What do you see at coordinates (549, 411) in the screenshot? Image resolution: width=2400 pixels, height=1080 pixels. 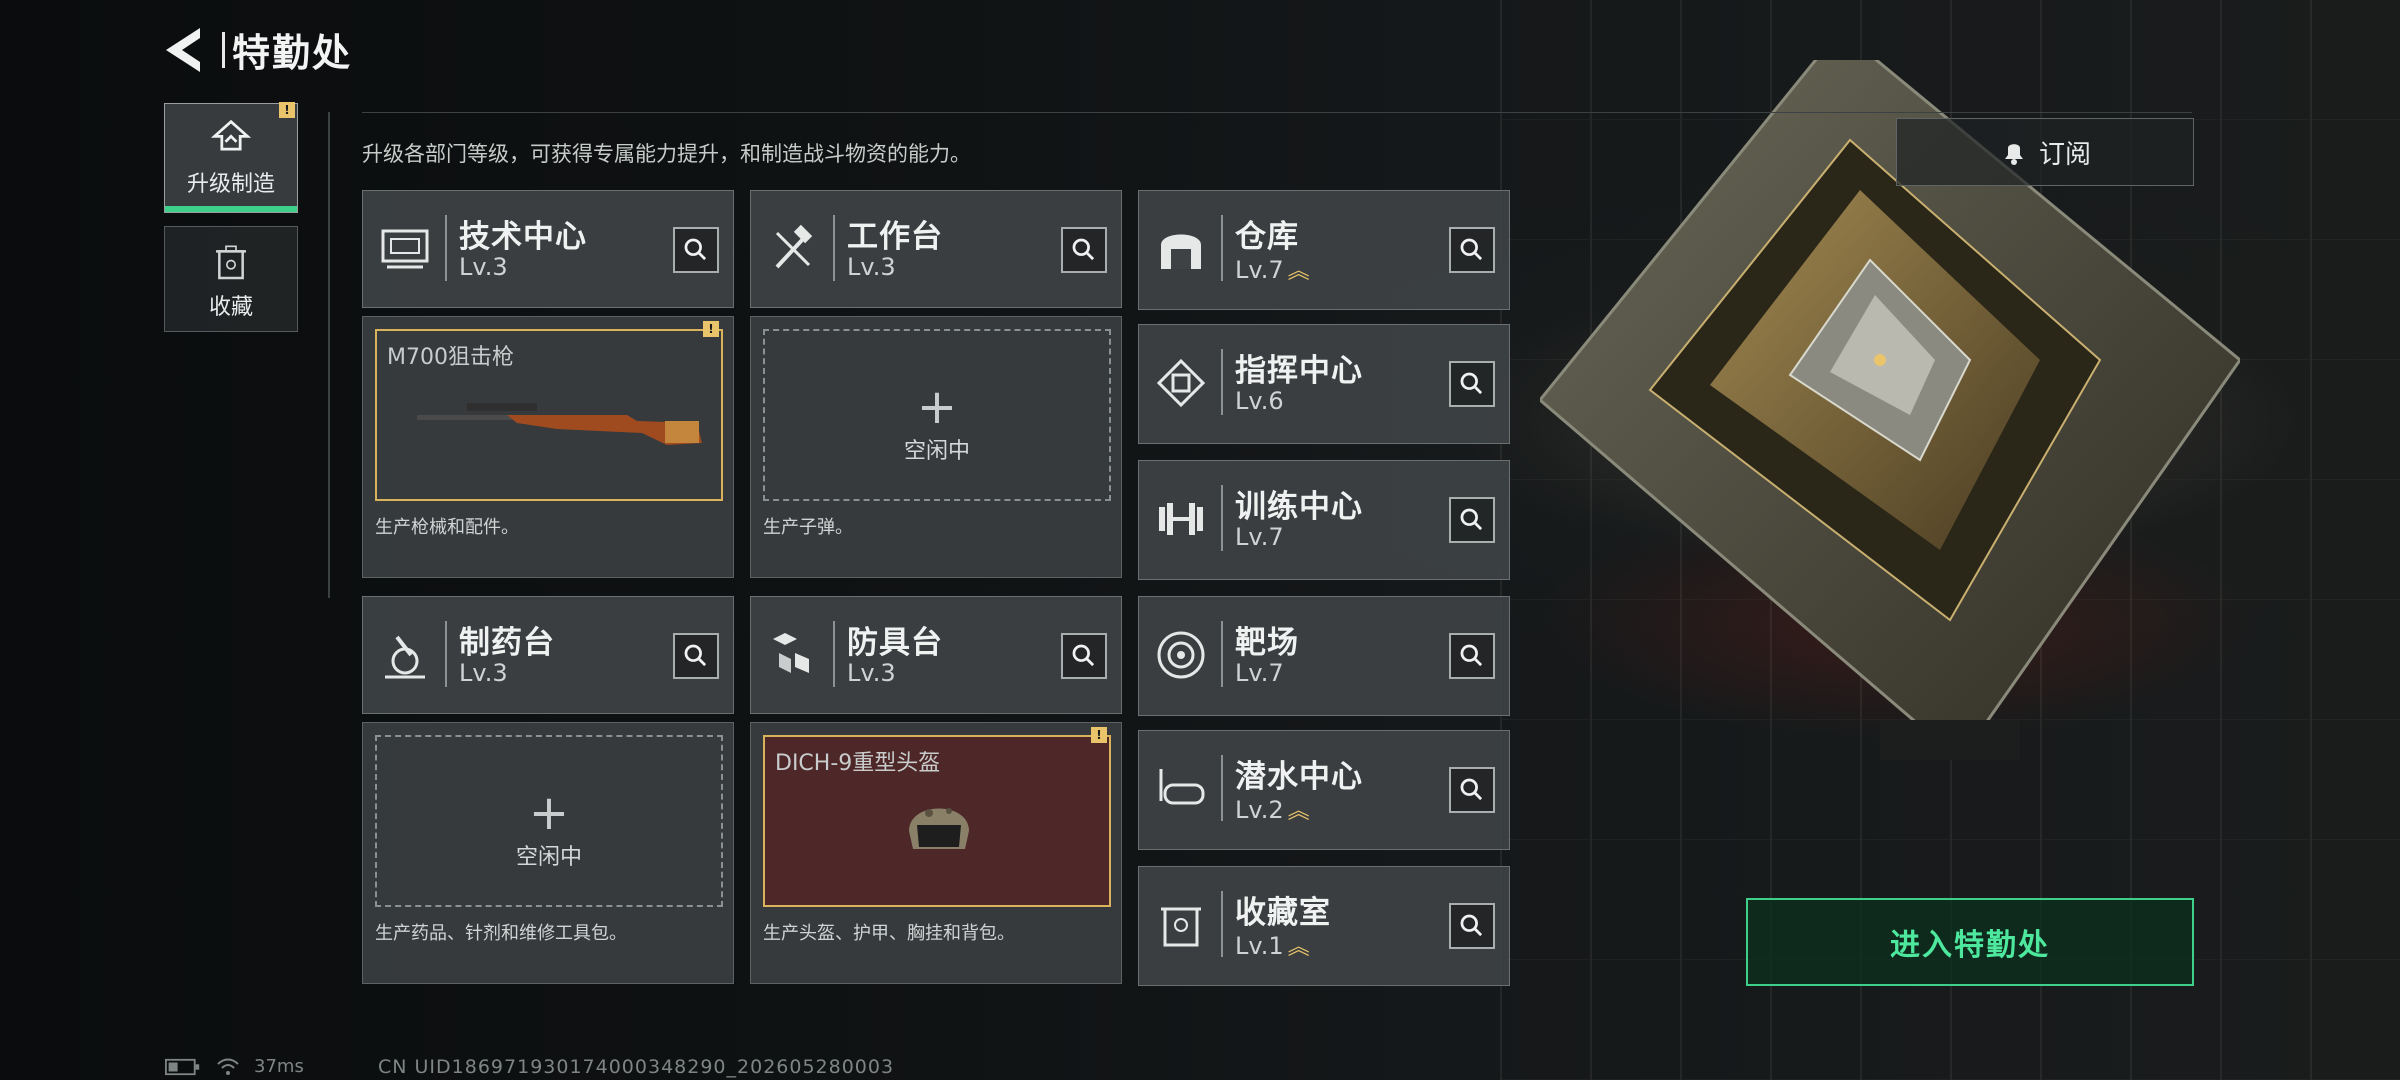 I see `production-slot: M700狙击枪 !` at bounding box center [549, 411].